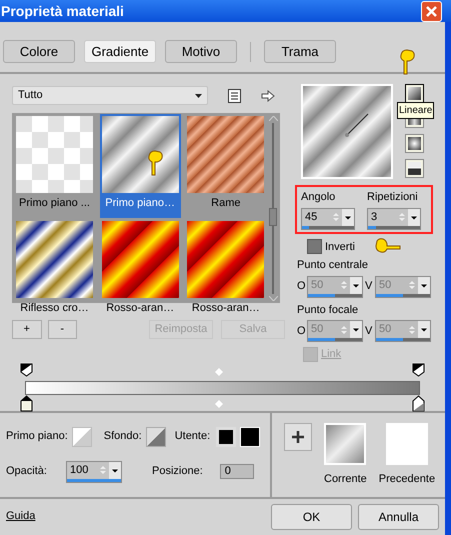 The image size is (451, 535). Describe the element at coordinates (407, 479) in the screenshot. I see `swatch-label: Precedente` at that location.